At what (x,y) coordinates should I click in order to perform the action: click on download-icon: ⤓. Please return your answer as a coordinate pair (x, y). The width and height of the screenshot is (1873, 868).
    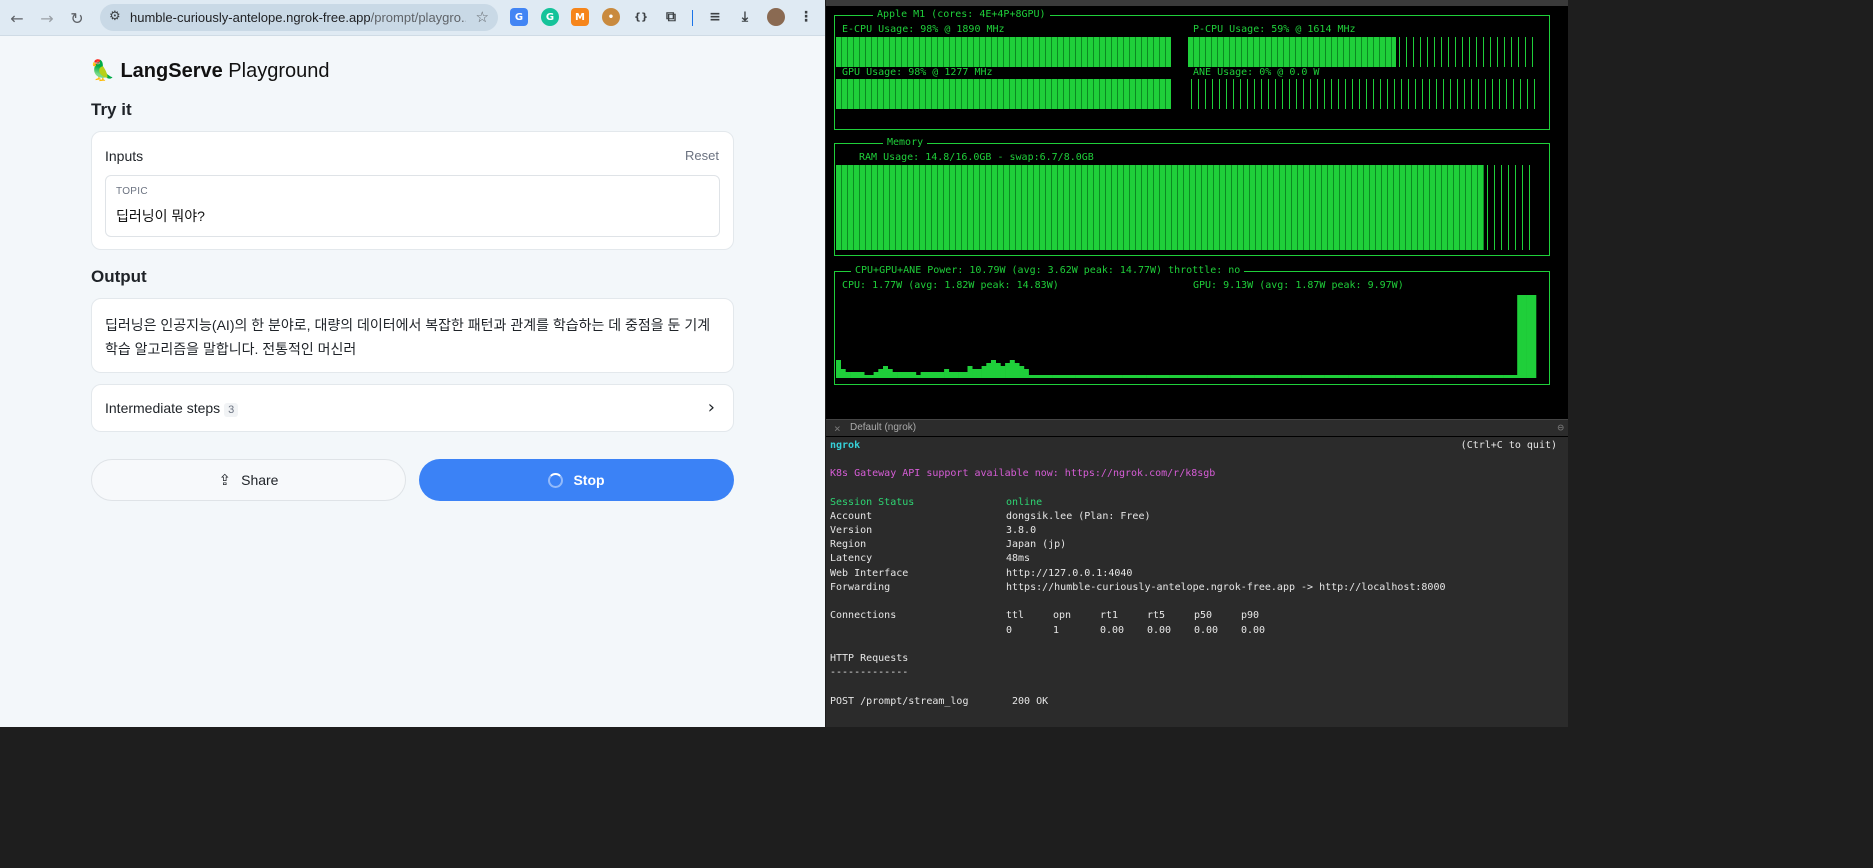
    Looking at the image, I should click on (745, 17).